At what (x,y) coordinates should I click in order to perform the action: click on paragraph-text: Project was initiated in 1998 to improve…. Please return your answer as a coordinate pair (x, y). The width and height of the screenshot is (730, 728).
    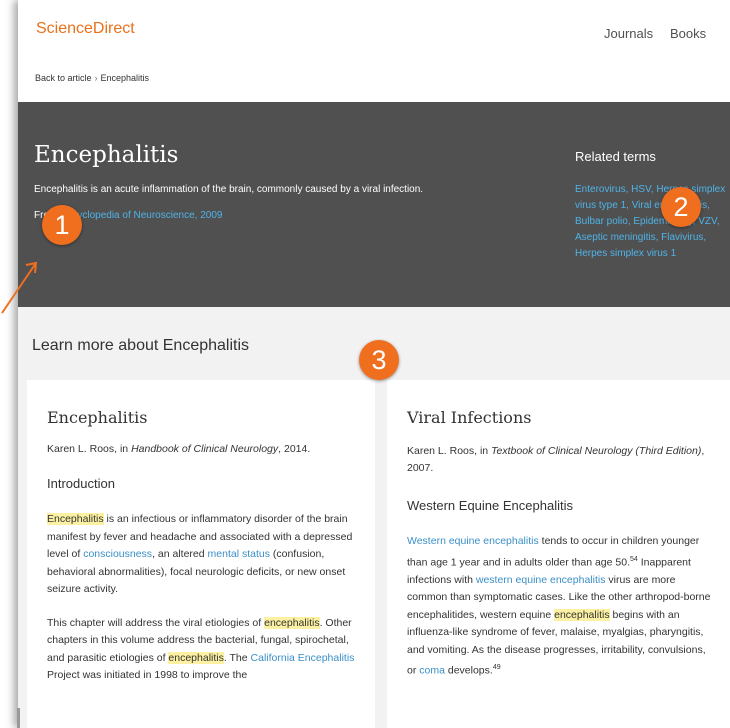
    Looking at the image, I should click on (147, 675).